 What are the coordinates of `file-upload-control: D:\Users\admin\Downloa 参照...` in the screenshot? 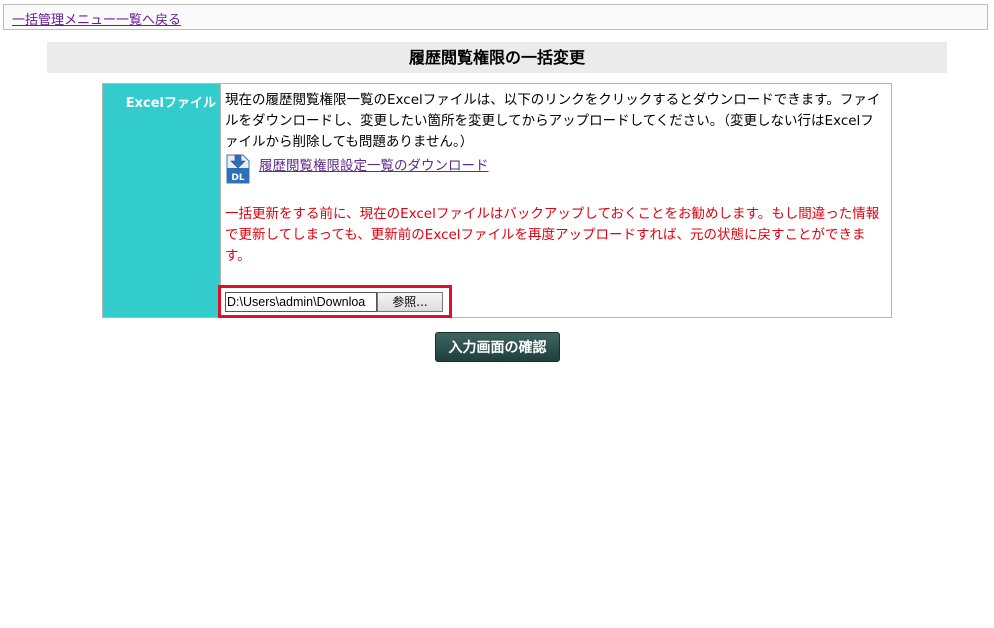 It's located at (335, 301).